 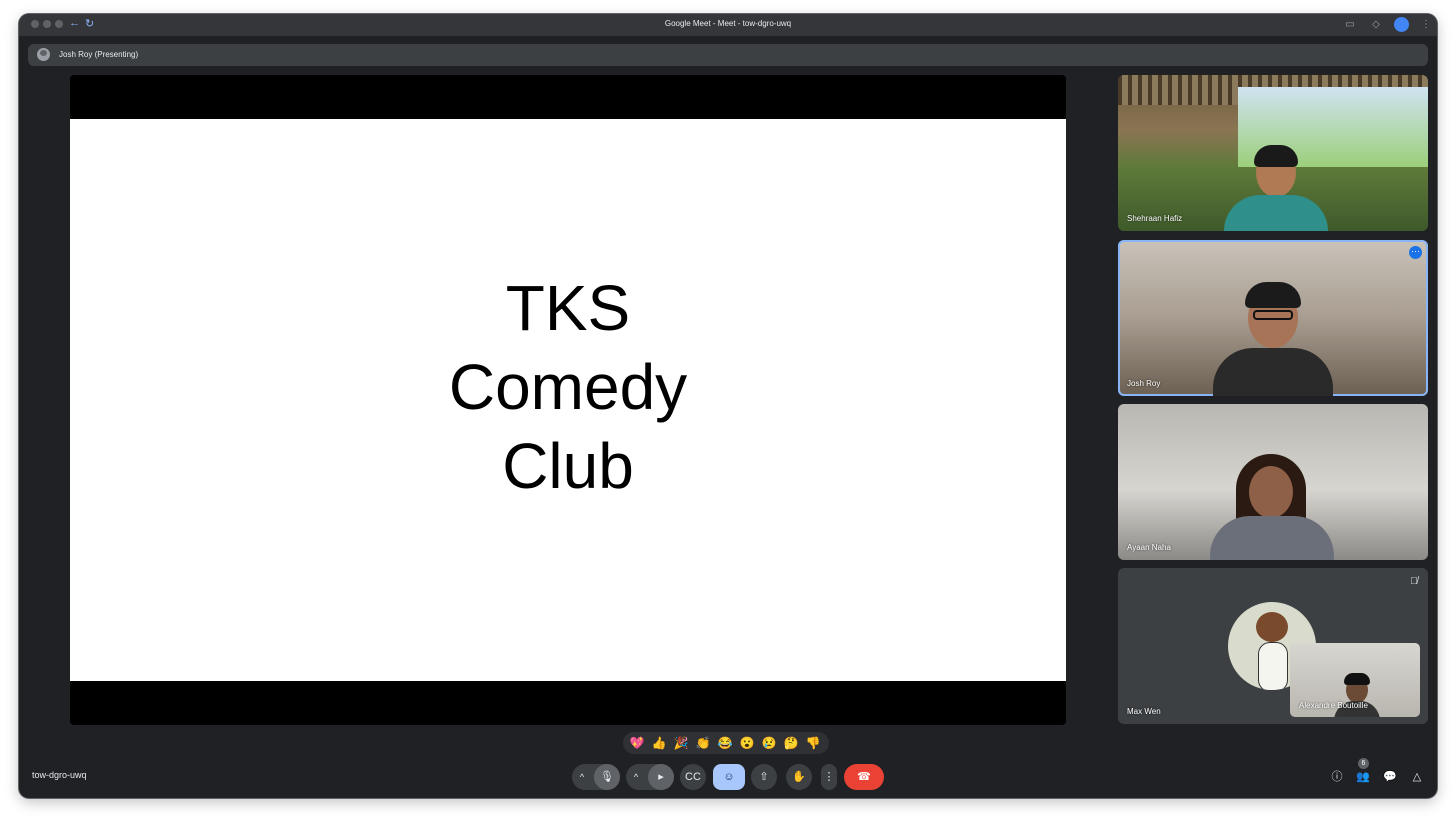 I want to click on presenting-bar: Josh Roy (Presenting), so click(x=728, y=55).